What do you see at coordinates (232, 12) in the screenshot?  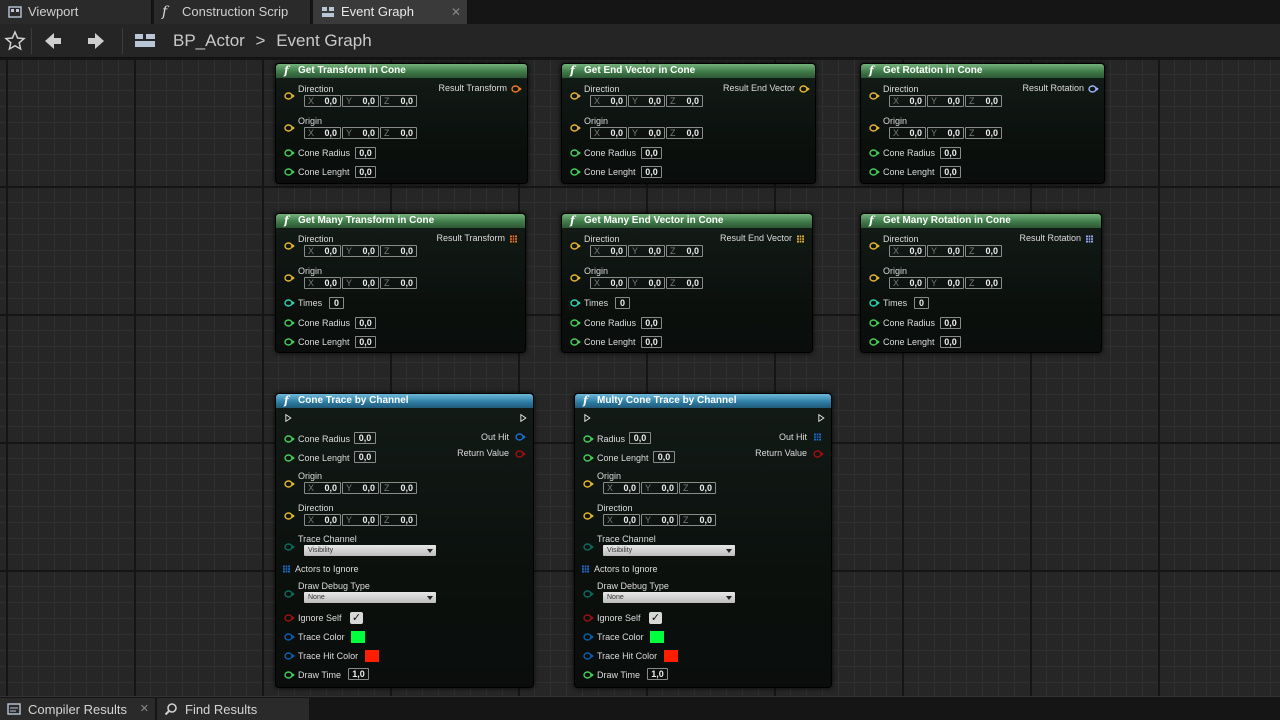 I see `tab-construction-script: f Construction Scrip` at bounding box center [232, 12].